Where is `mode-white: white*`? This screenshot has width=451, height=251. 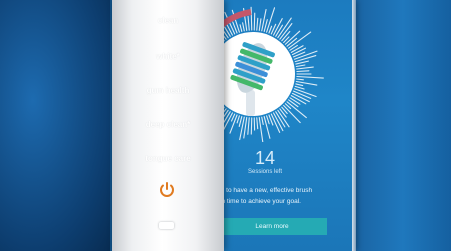 mode-white: white* is located at coordinates (168, 56).